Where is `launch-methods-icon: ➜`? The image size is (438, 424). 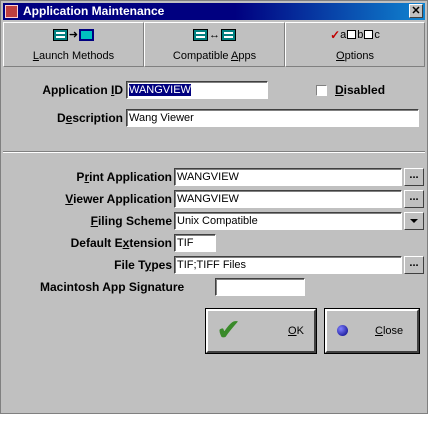 launch-methods-icon: ➜ is located at coordinates (73, 35).